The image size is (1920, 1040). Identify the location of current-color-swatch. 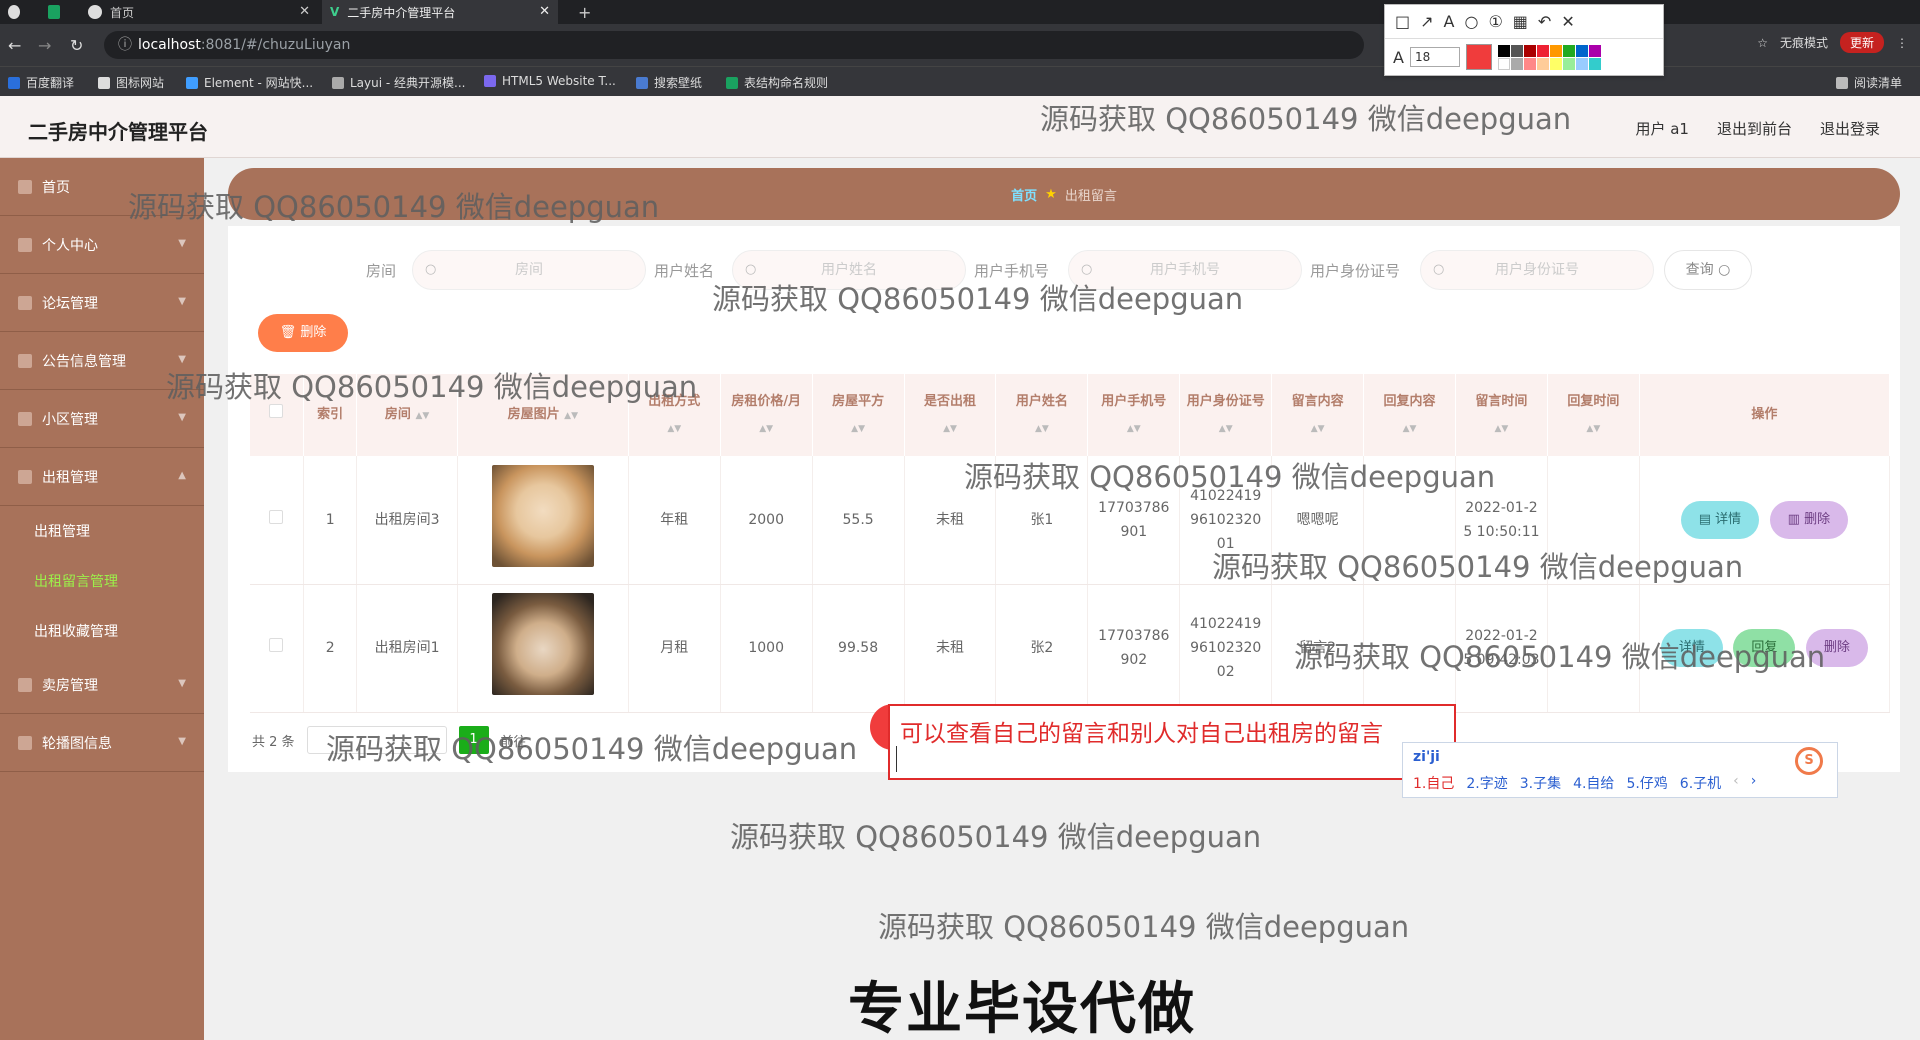
(1478, 57).